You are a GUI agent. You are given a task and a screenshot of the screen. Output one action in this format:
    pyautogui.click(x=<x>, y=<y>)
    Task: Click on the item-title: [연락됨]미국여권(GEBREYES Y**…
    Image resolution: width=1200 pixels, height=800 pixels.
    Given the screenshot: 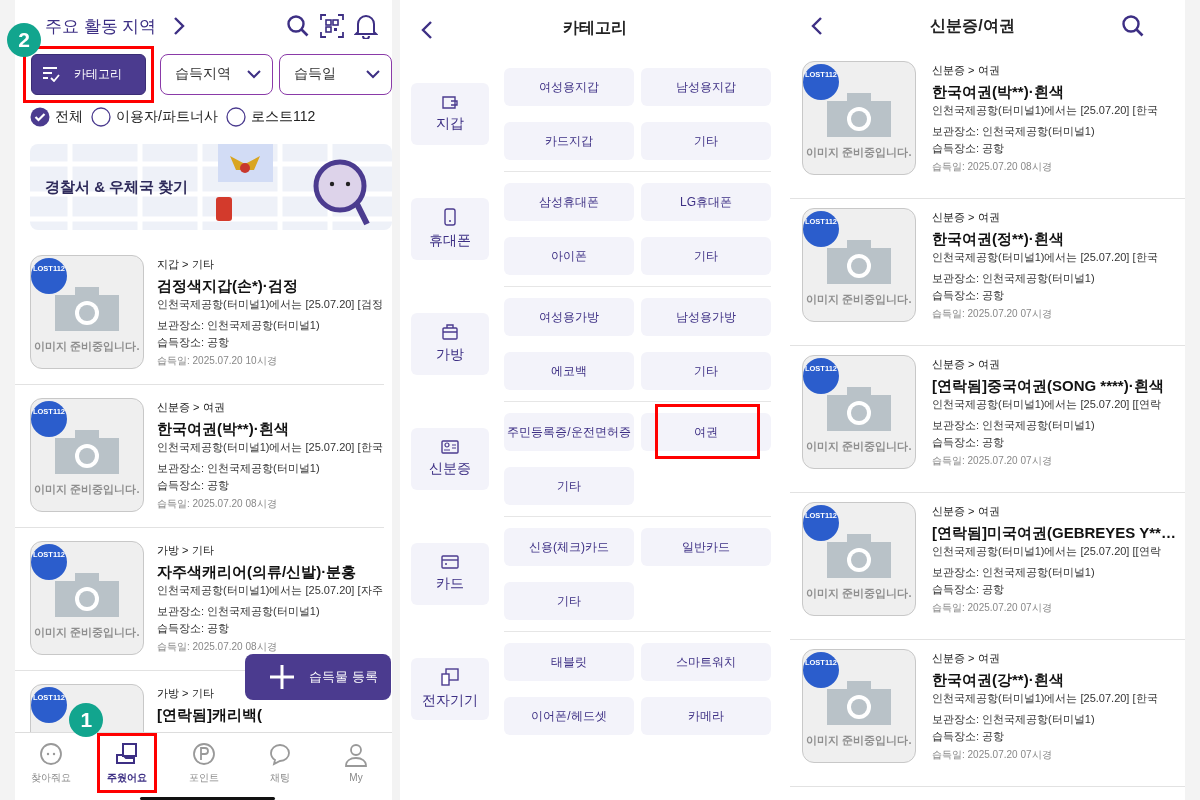 What is the action you would take?
    pyautogui.click(x=1054, y=533)
    